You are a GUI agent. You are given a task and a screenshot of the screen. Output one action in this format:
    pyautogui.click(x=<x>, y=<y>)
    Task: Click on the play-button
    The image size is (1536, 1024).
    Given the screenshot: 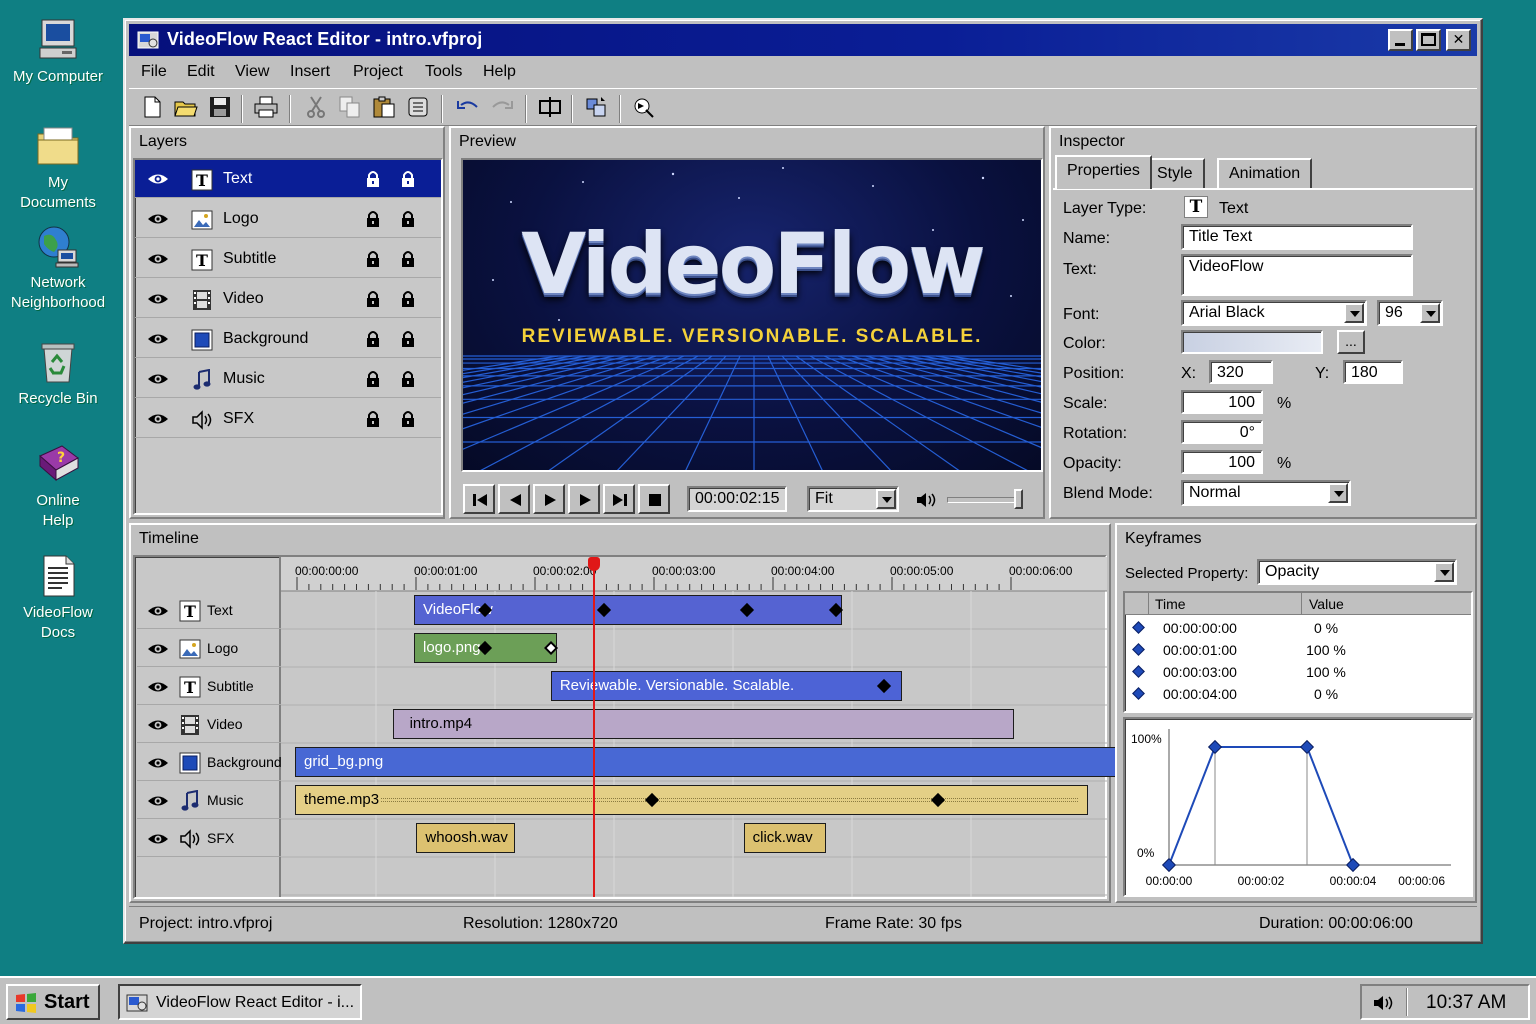 What is the action you would take?
    pyautogui.click(x=549, y=499)
    